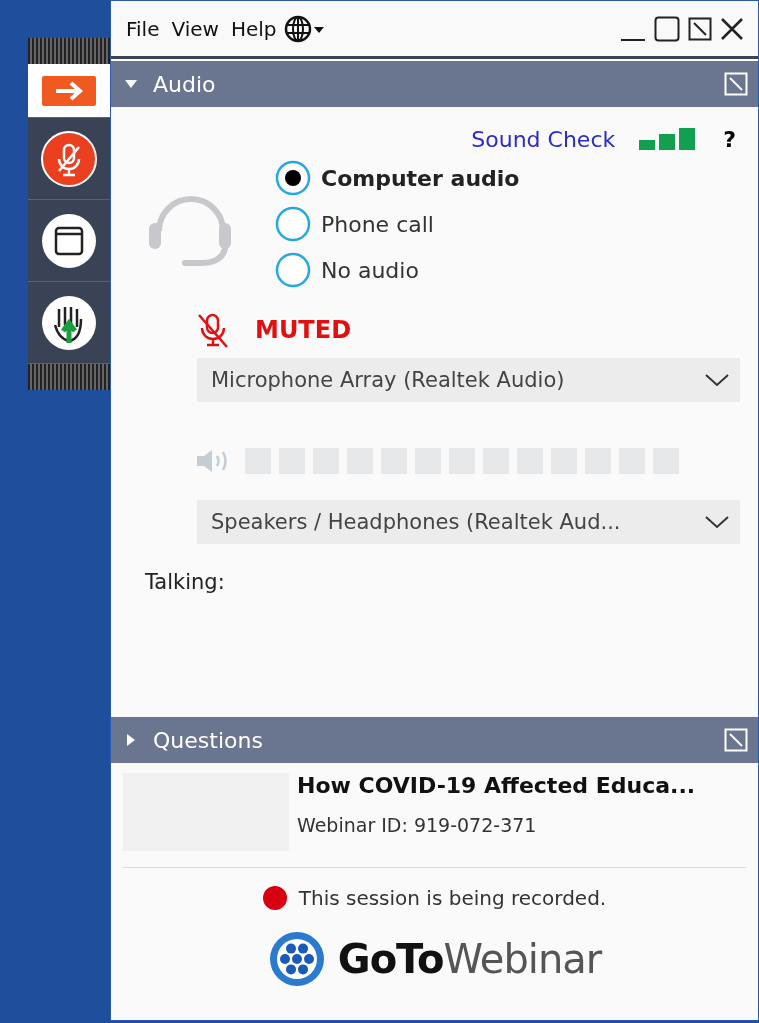 This screenshot has height=1023, width=759. Describe the element at coordinates (185, 582) in the screenshot. I see `talking-label: Talking:` at that location.